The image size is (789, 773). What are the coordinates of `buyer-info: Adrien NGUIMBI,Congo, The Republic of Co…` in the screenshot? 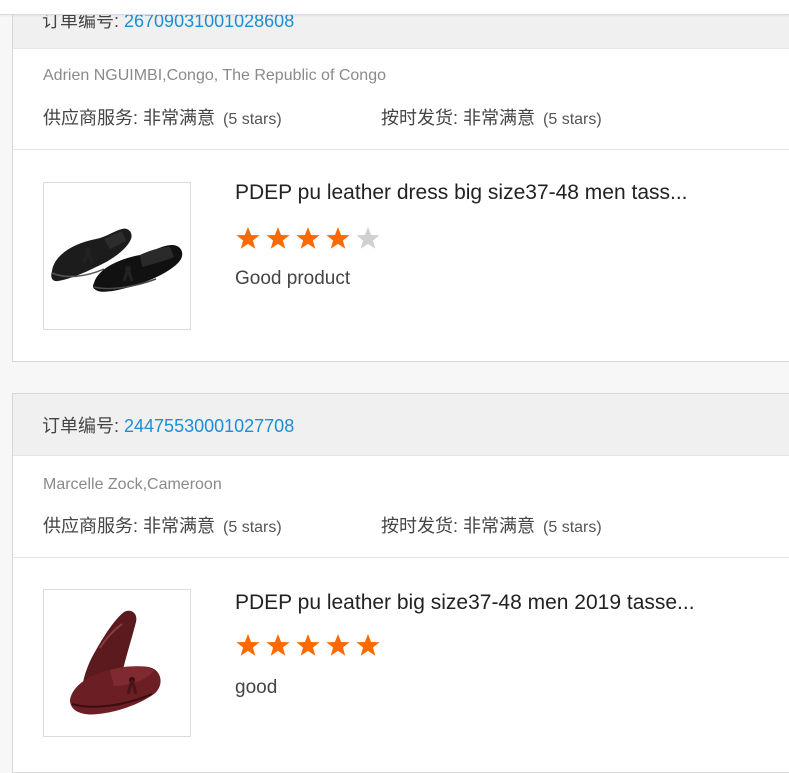 It's located at (214, 75).